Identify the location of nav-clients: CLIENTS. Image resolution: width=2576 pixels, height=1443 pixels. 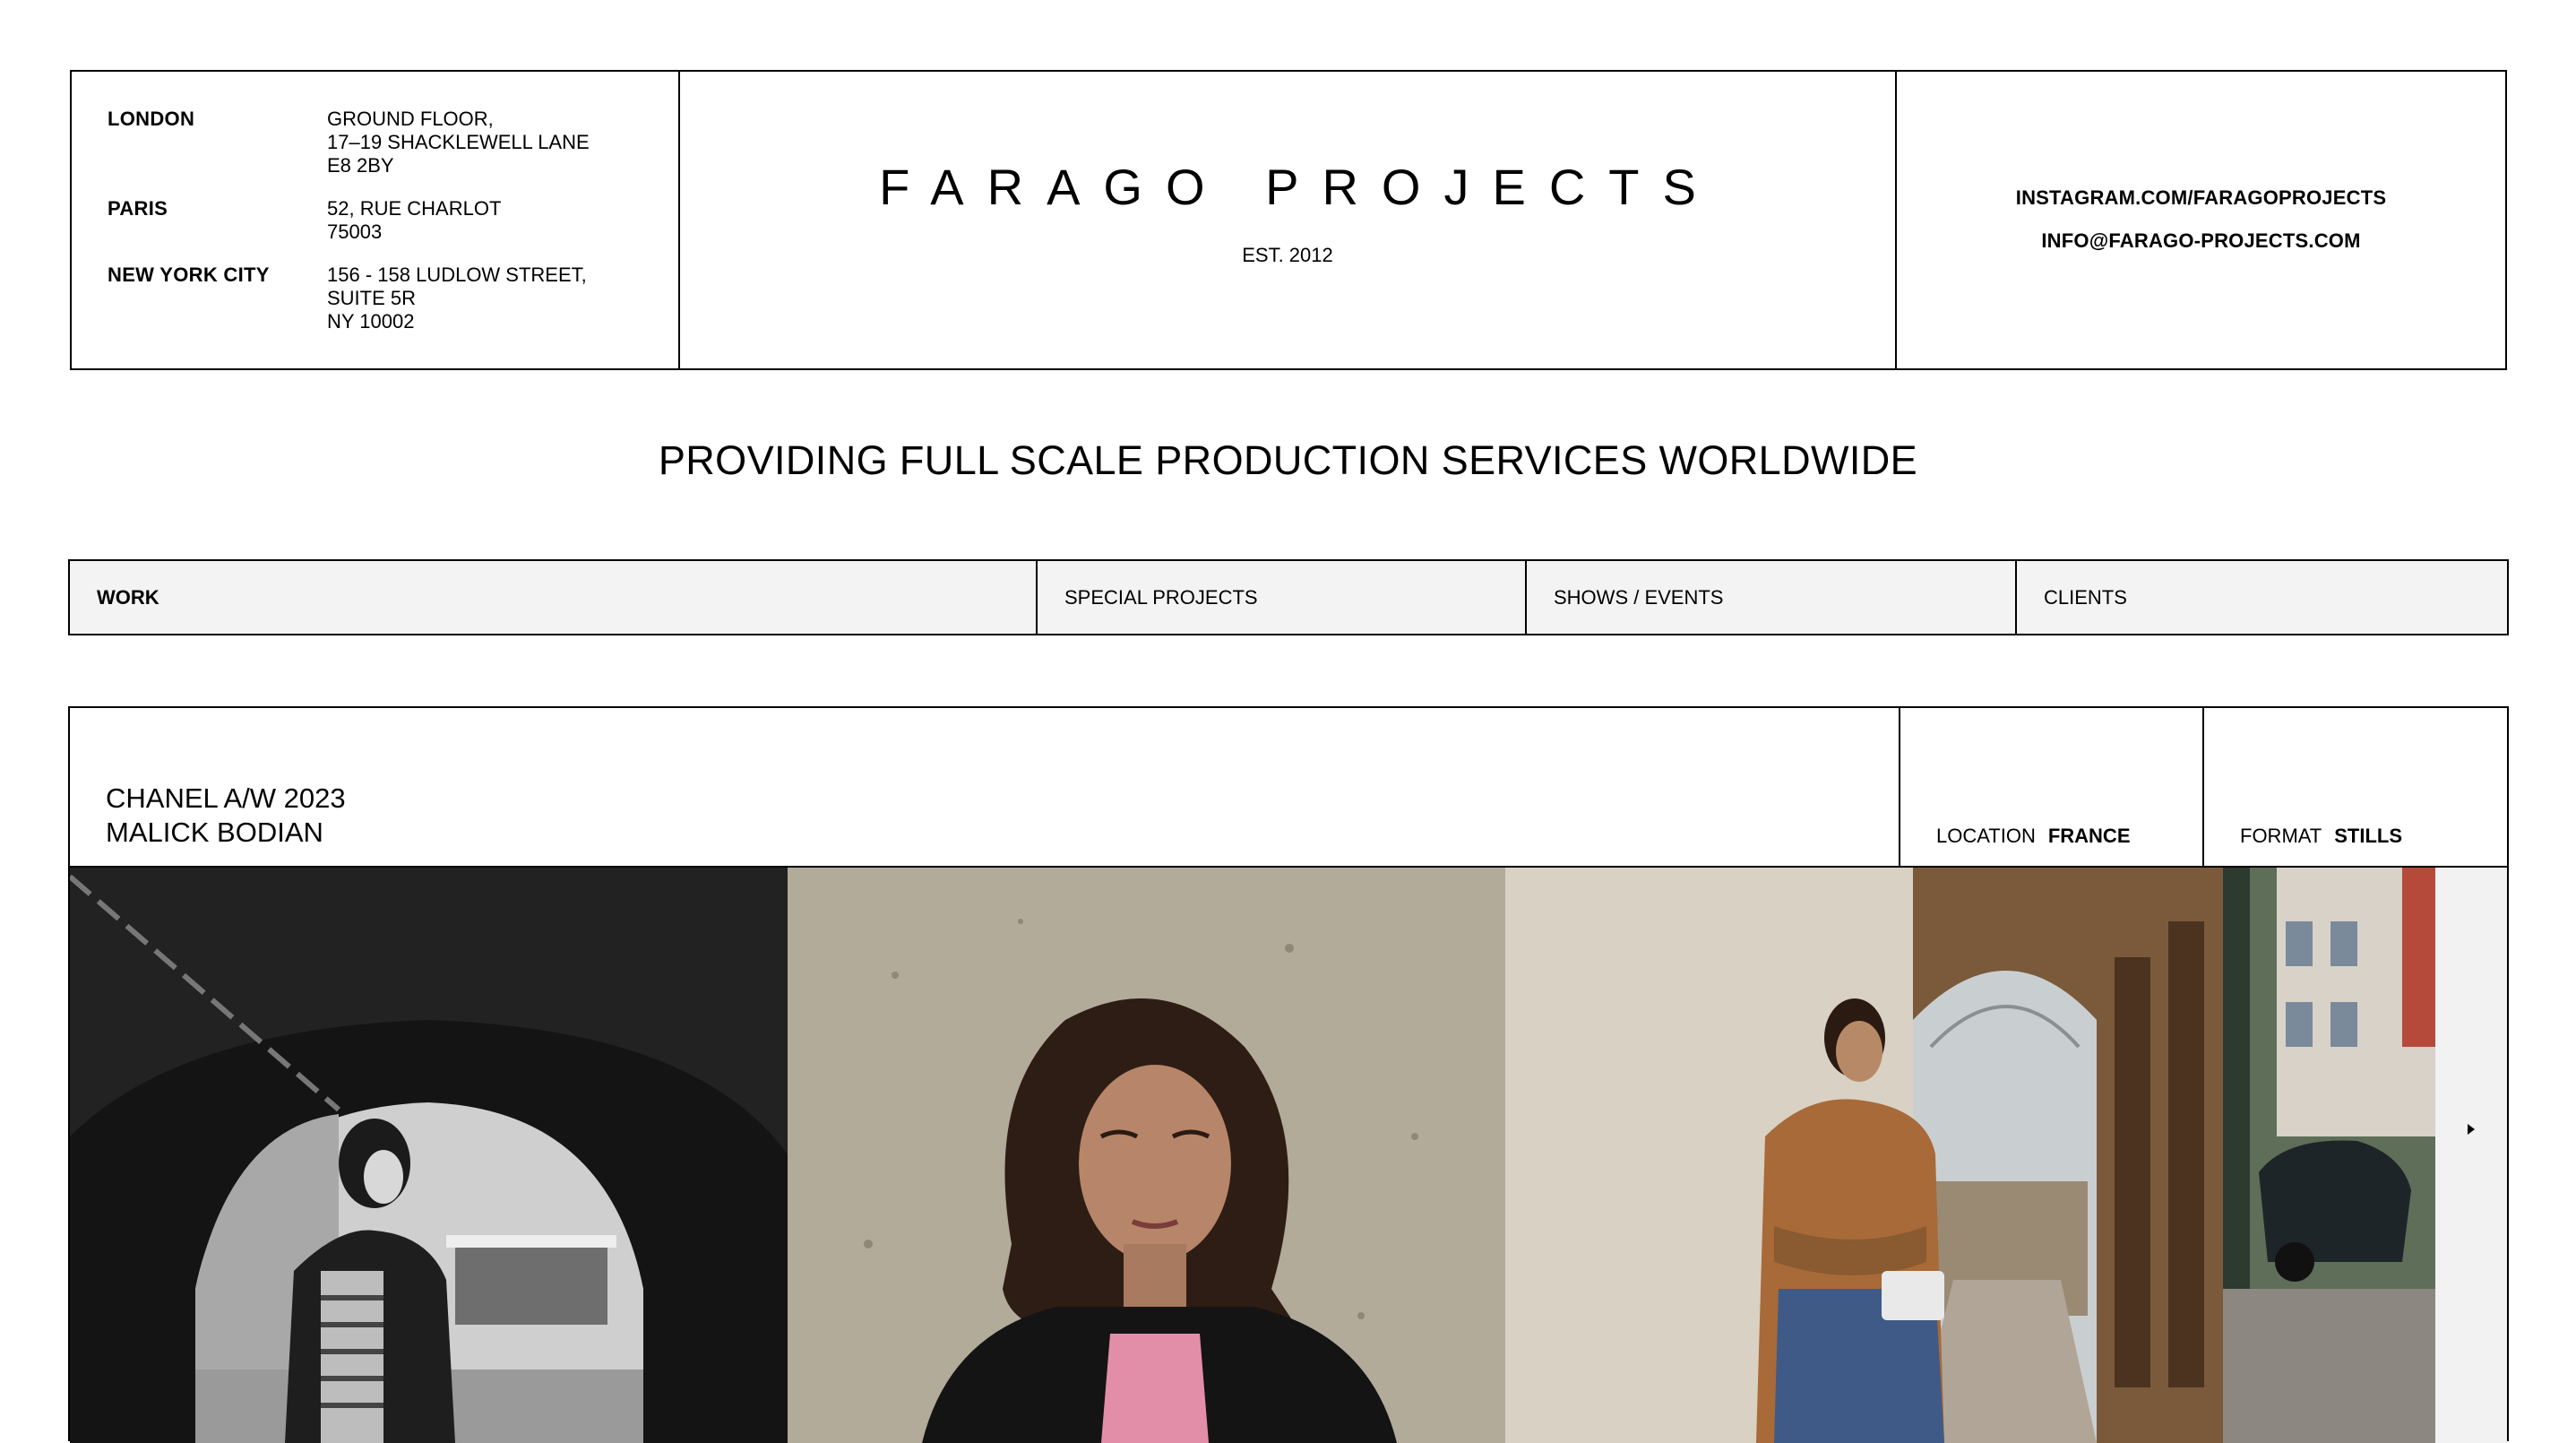
(2262, 597).